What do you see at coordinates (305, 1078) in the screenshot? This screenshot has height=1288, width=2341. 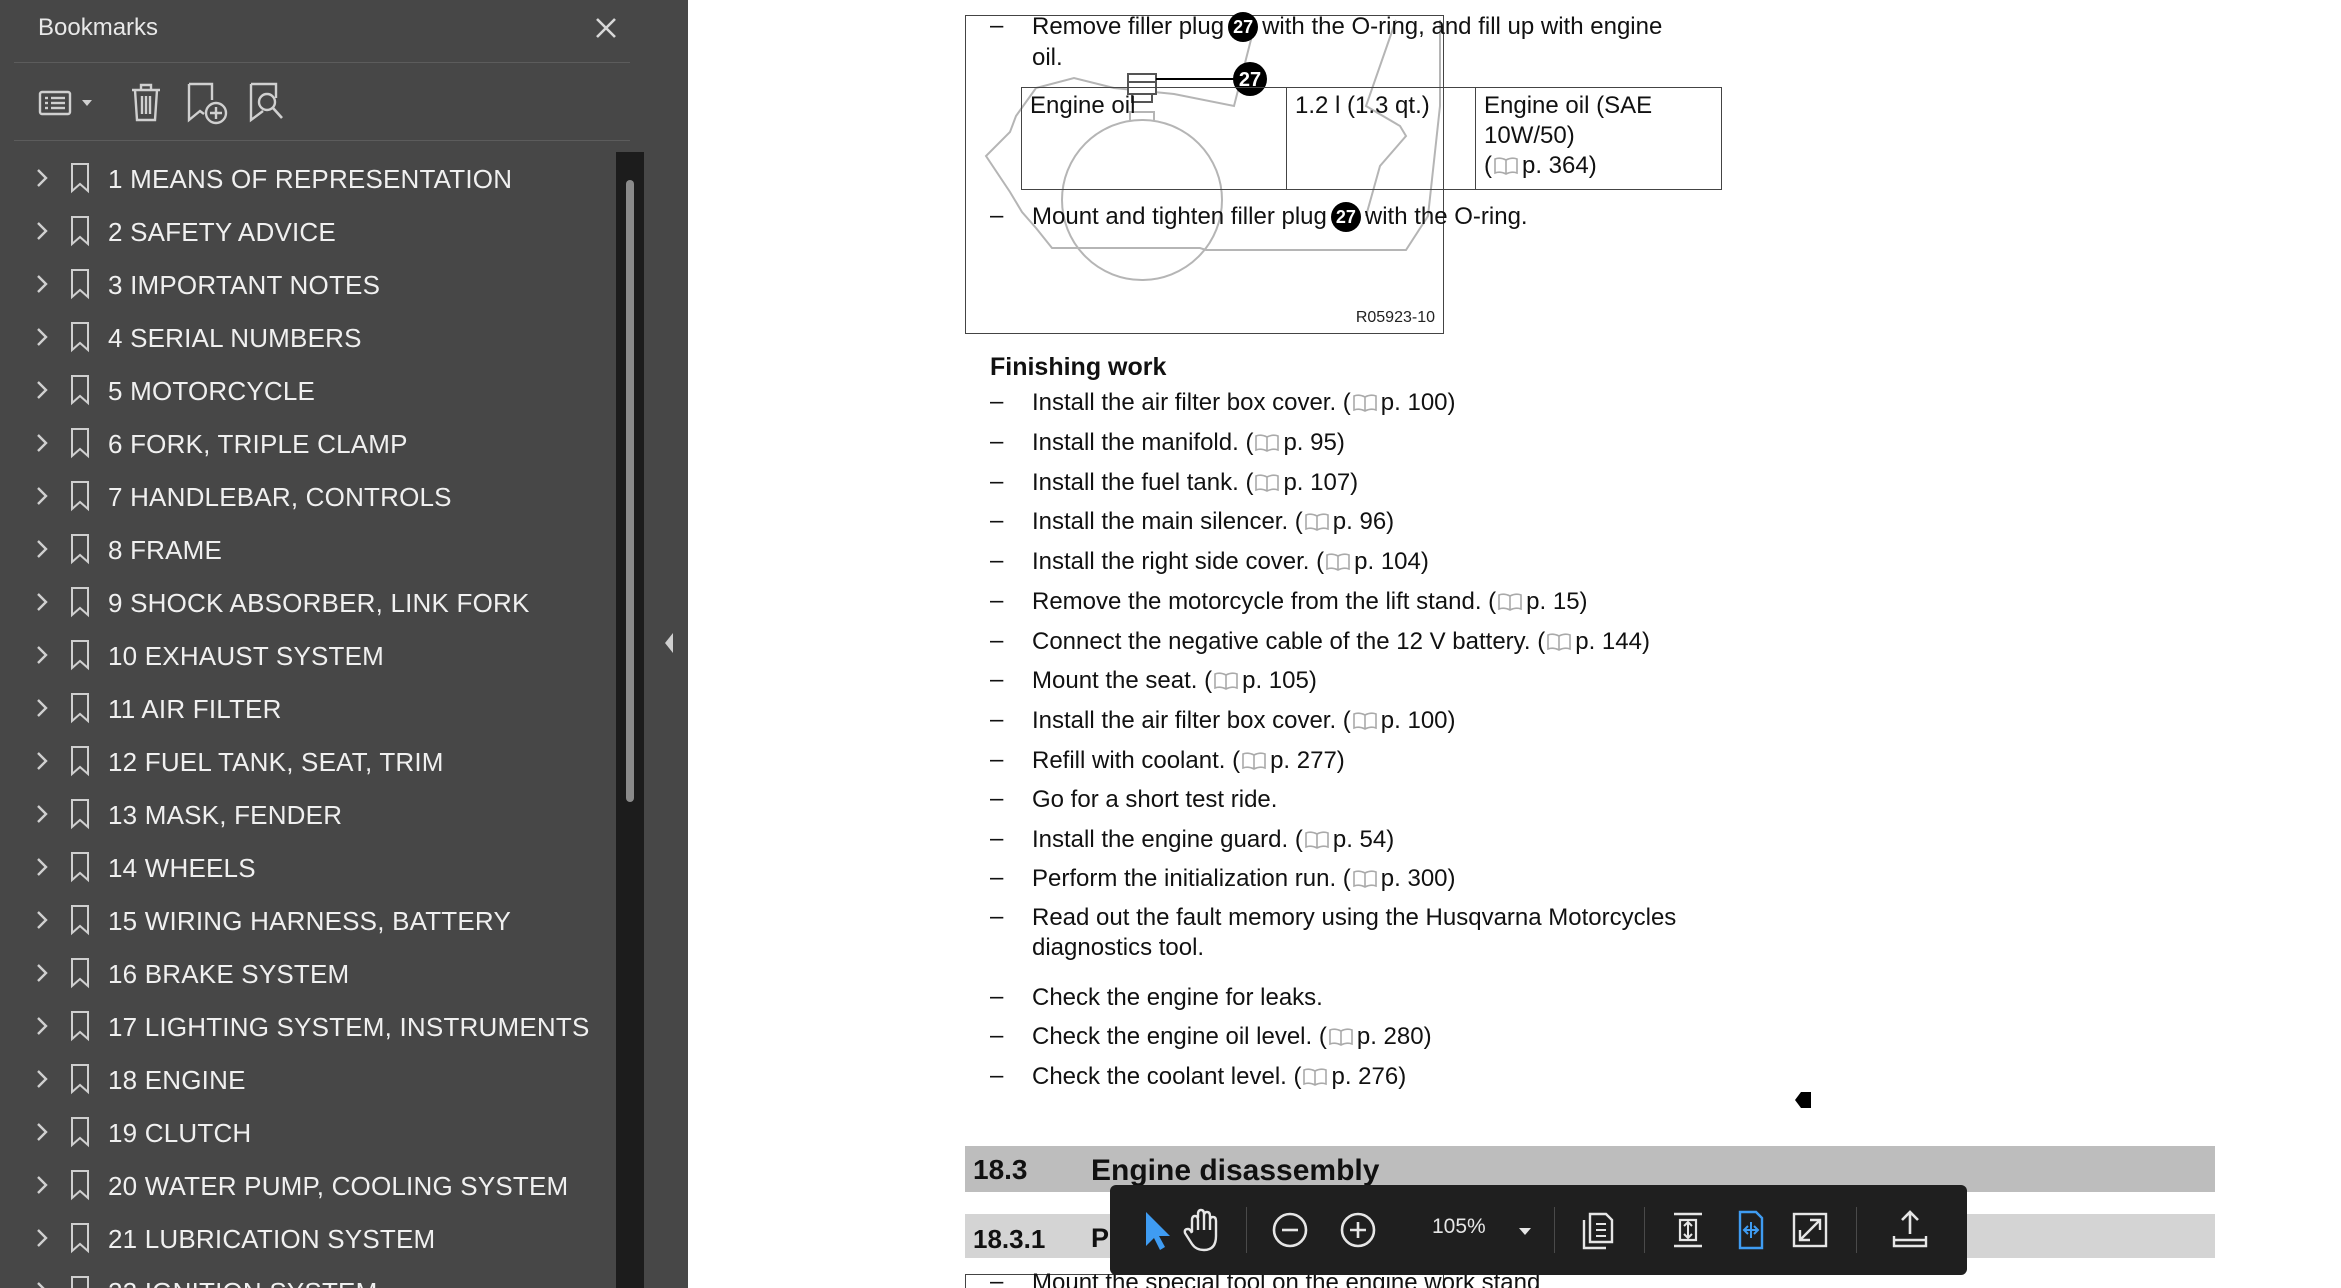 I see `bookmark-item: 18 ENGINE` at bounding box center [305, 1078].